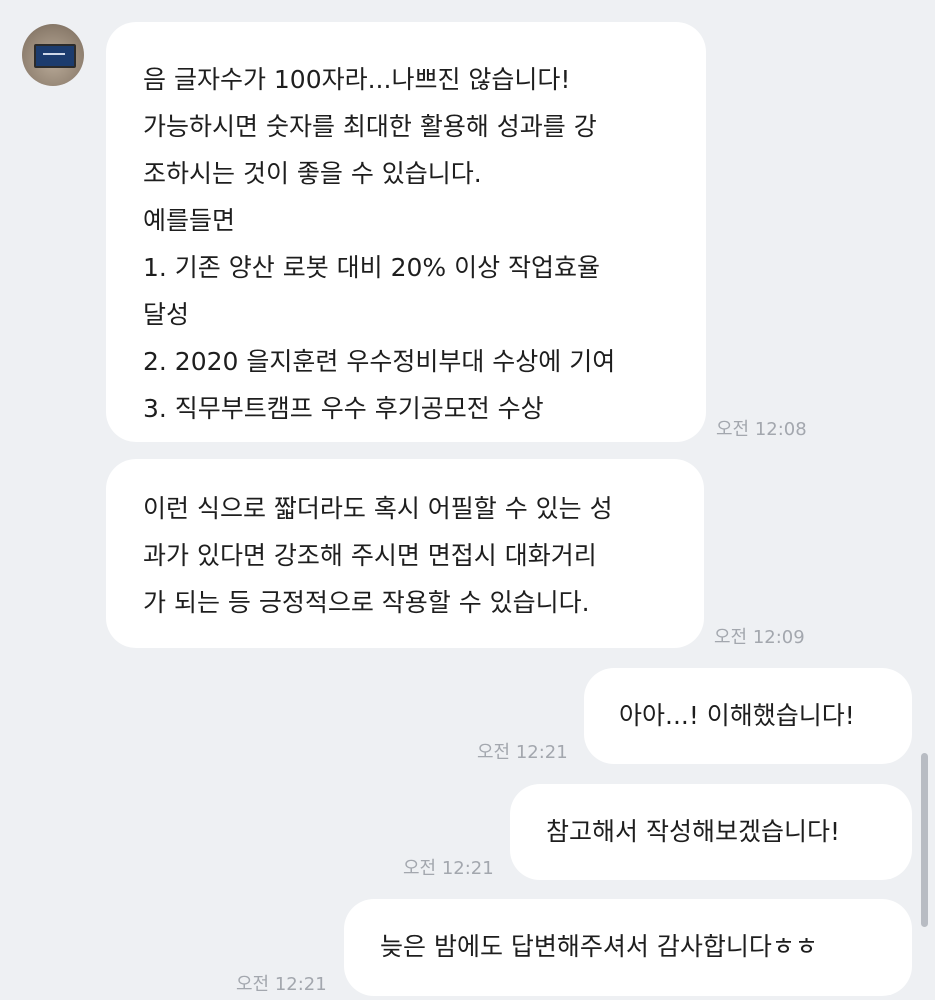 The height and width of the screenshot is (1000, 935). Describe the element at coordinates (370, 126) in the screenshot. I see `message-line: 가능하시면 숫자를 최대한 활용해 성과를 강` at that location.